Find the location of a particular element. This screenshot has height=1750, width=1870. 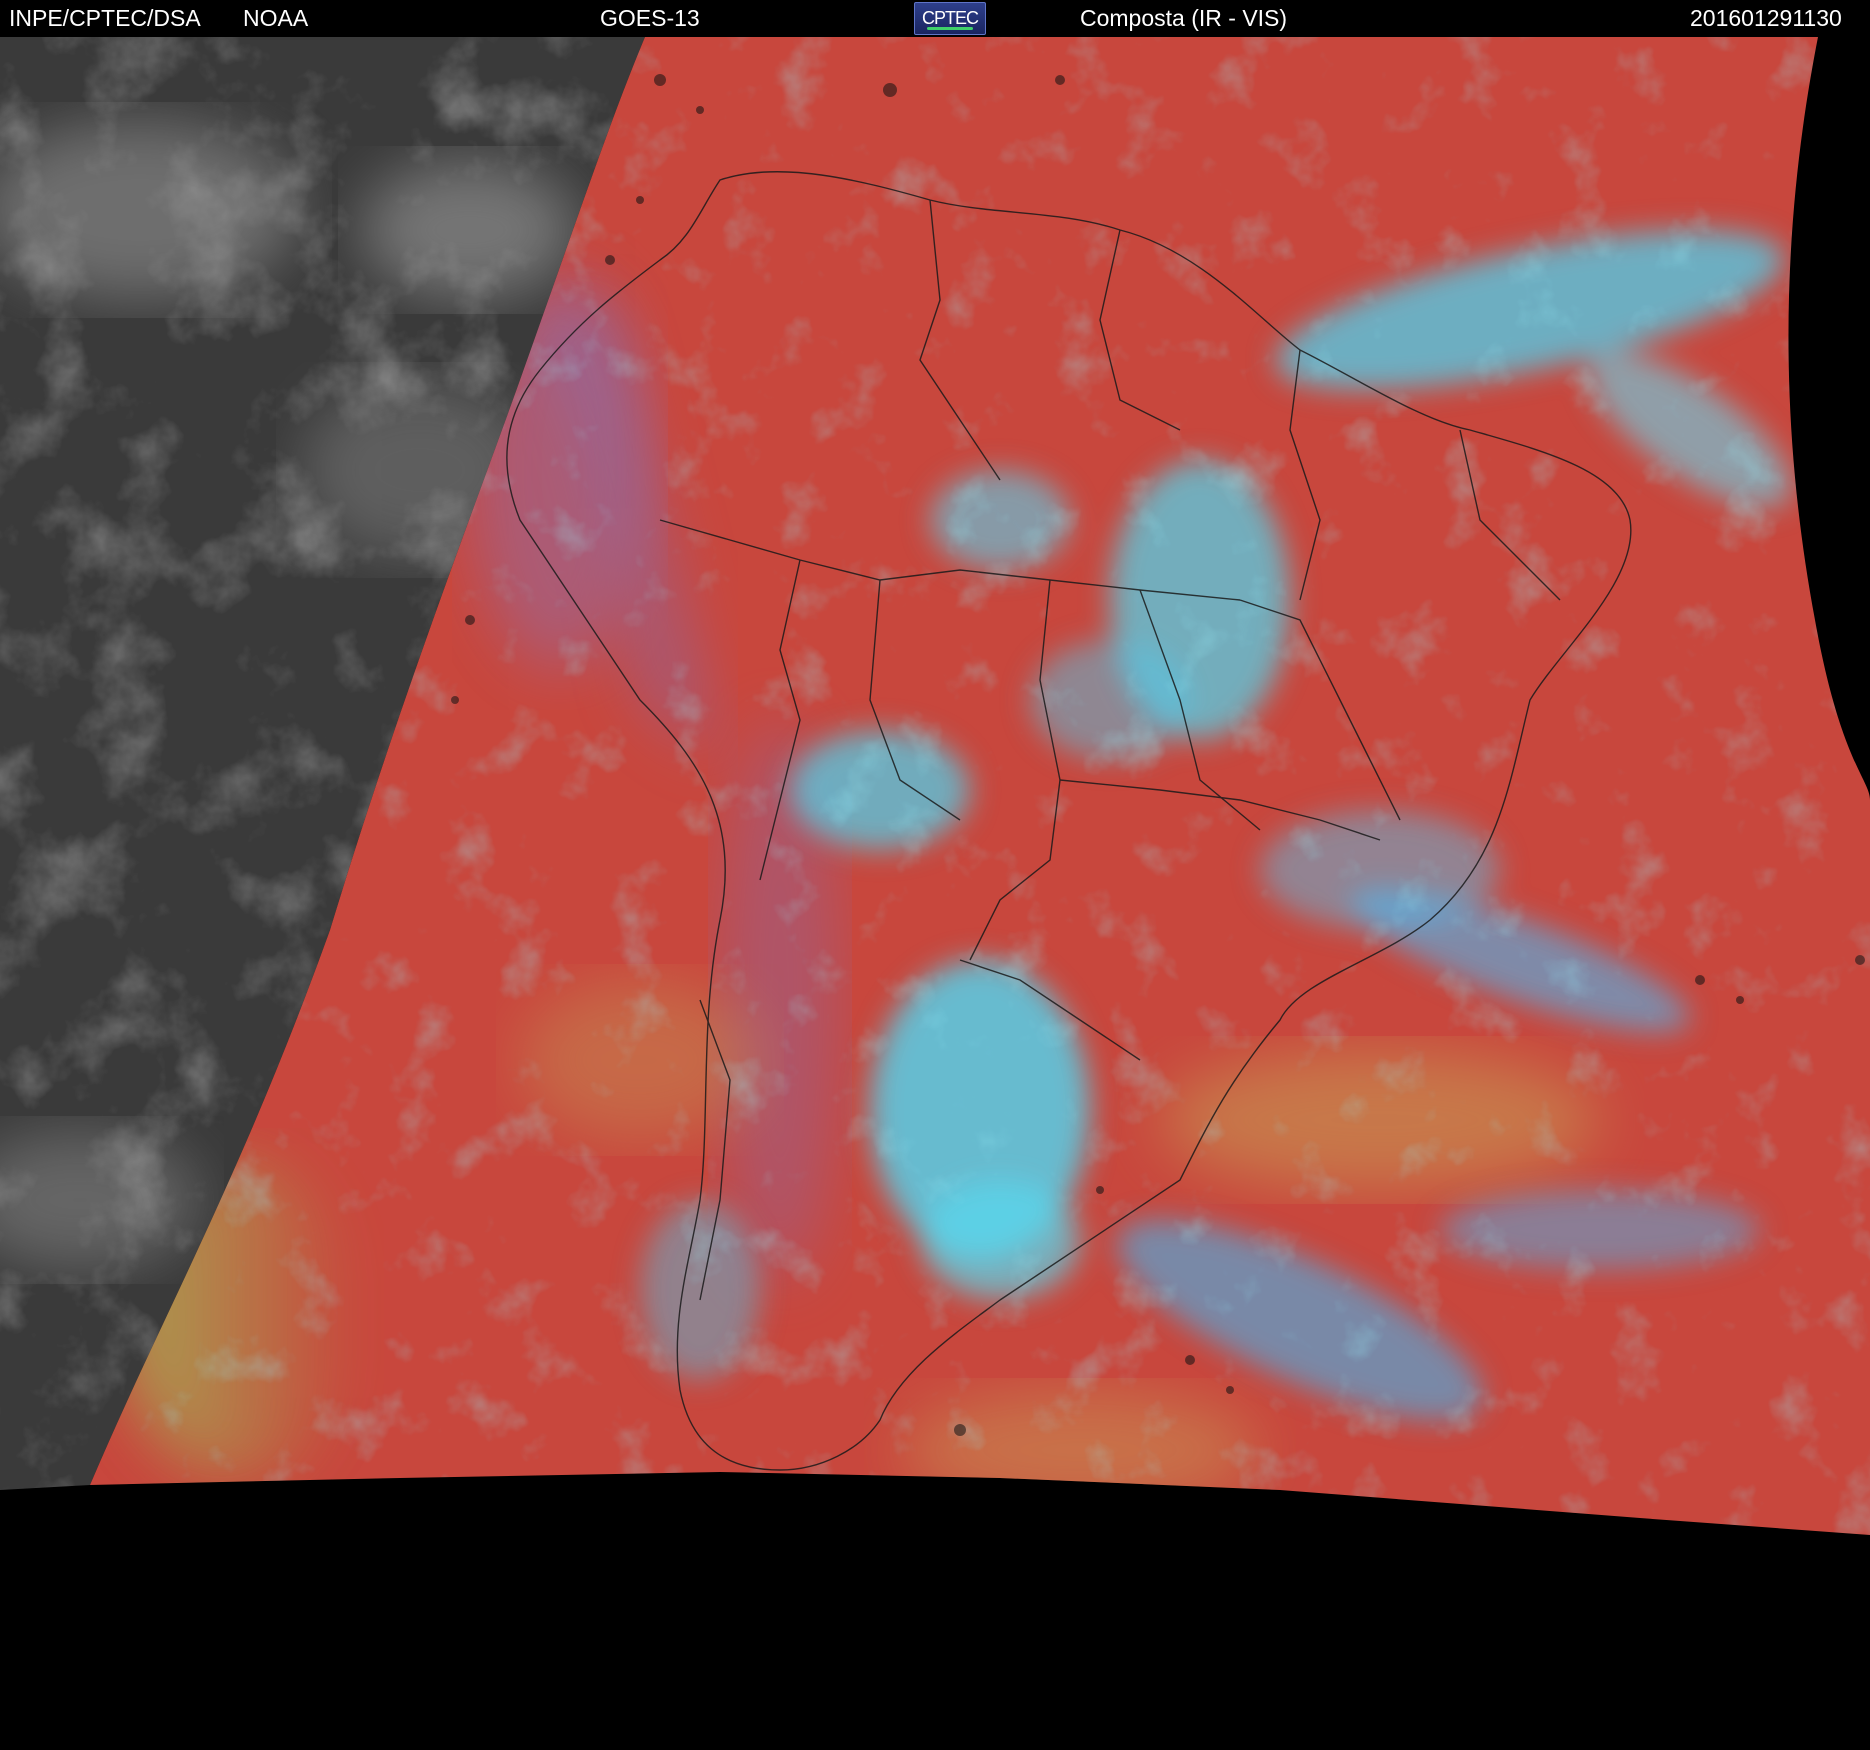

agency-label: INPE/CPTEC/DSA is located at coordinates (105, 18).